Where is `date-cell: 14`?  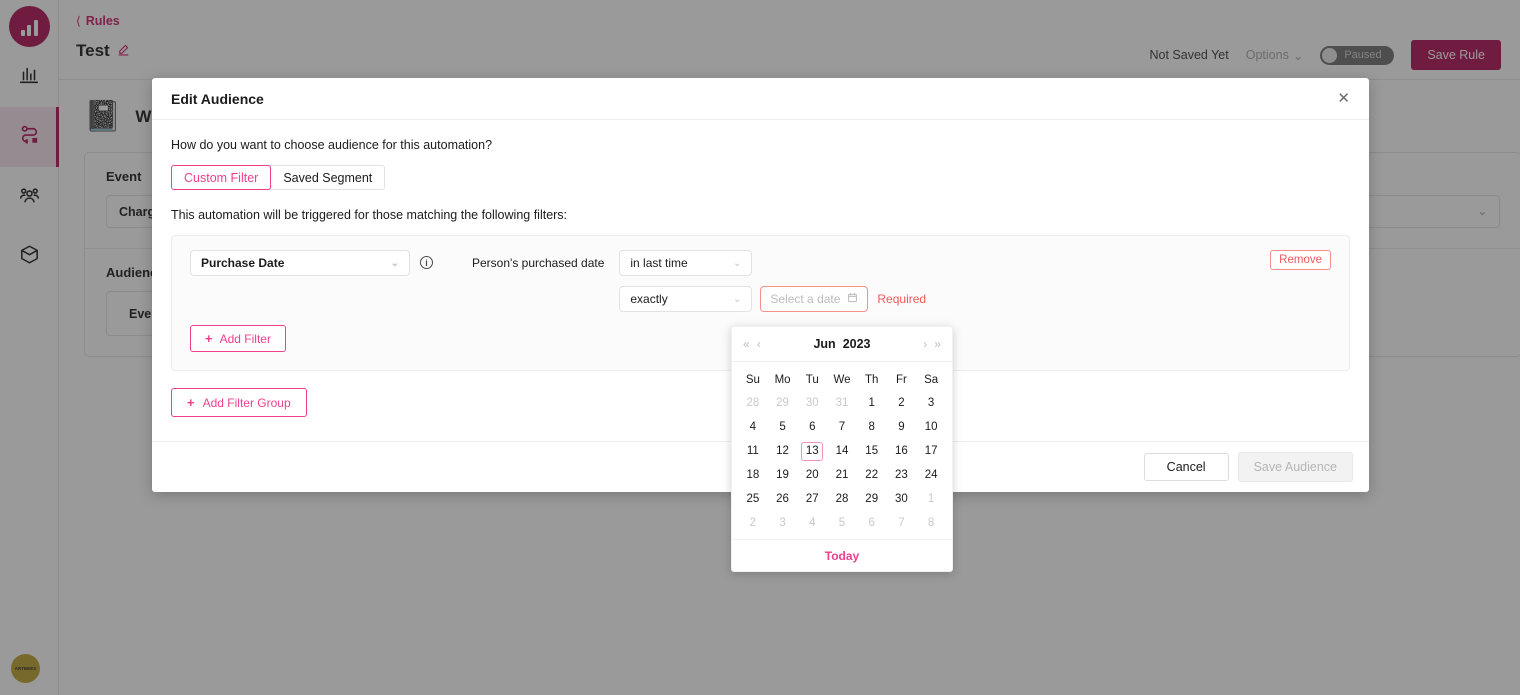 date-cell: 14 is located at coordinates (842, 451).